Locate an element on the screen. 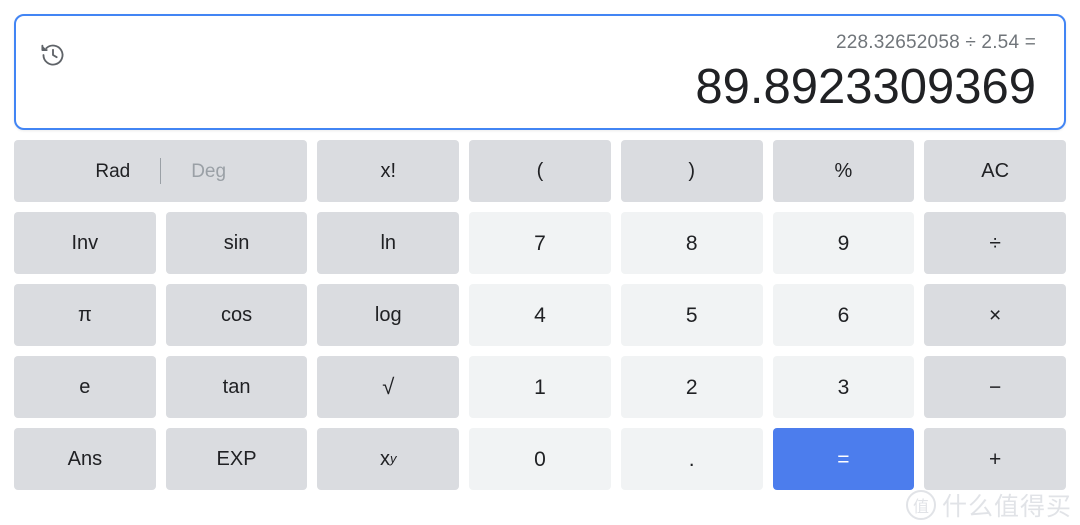 This screenshot has width=1080, height=525. watermark-badge: 值 is located at coordinates (920, 505).